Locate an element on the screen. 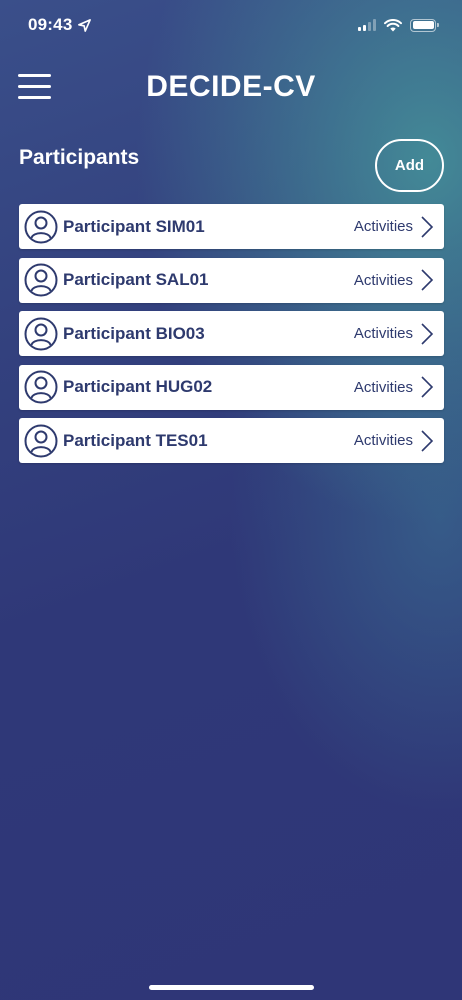 This screenshot has height=1000, width=462. participant-row: Participant BIO03 Activities is located at coordinates (231, 333).